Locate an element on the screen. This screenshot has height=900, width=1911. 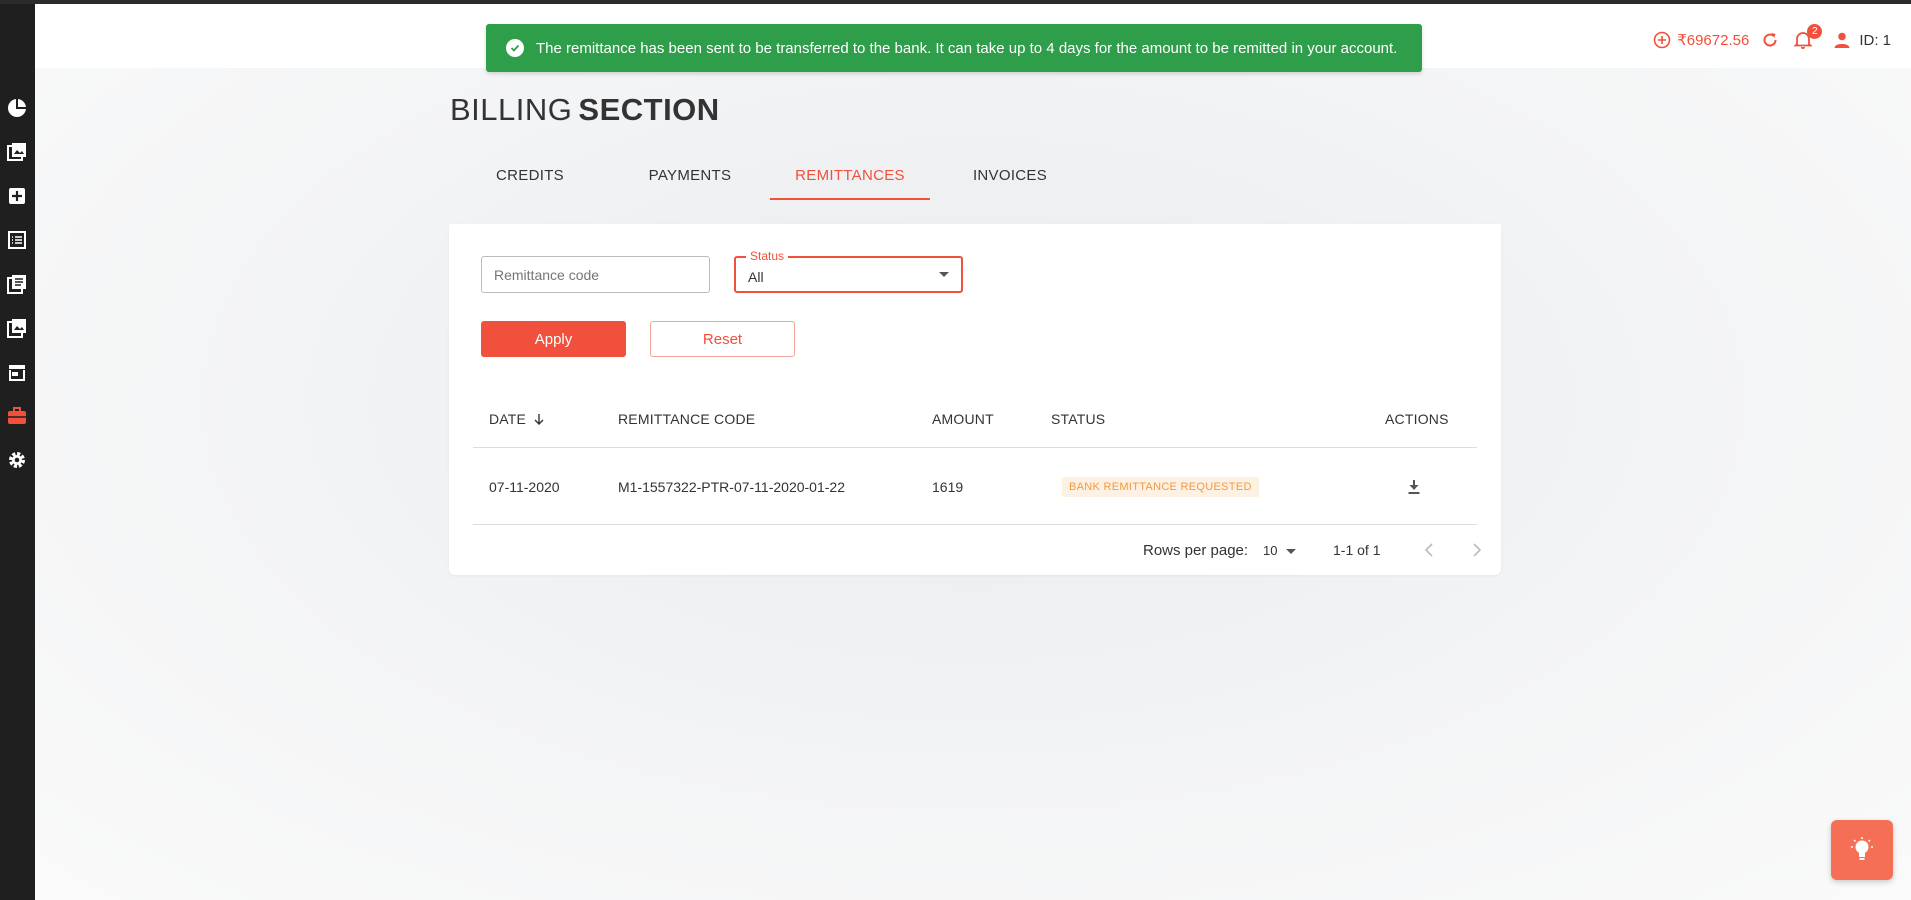
notification-badge: 2 is located at coordinates (1815, 31).